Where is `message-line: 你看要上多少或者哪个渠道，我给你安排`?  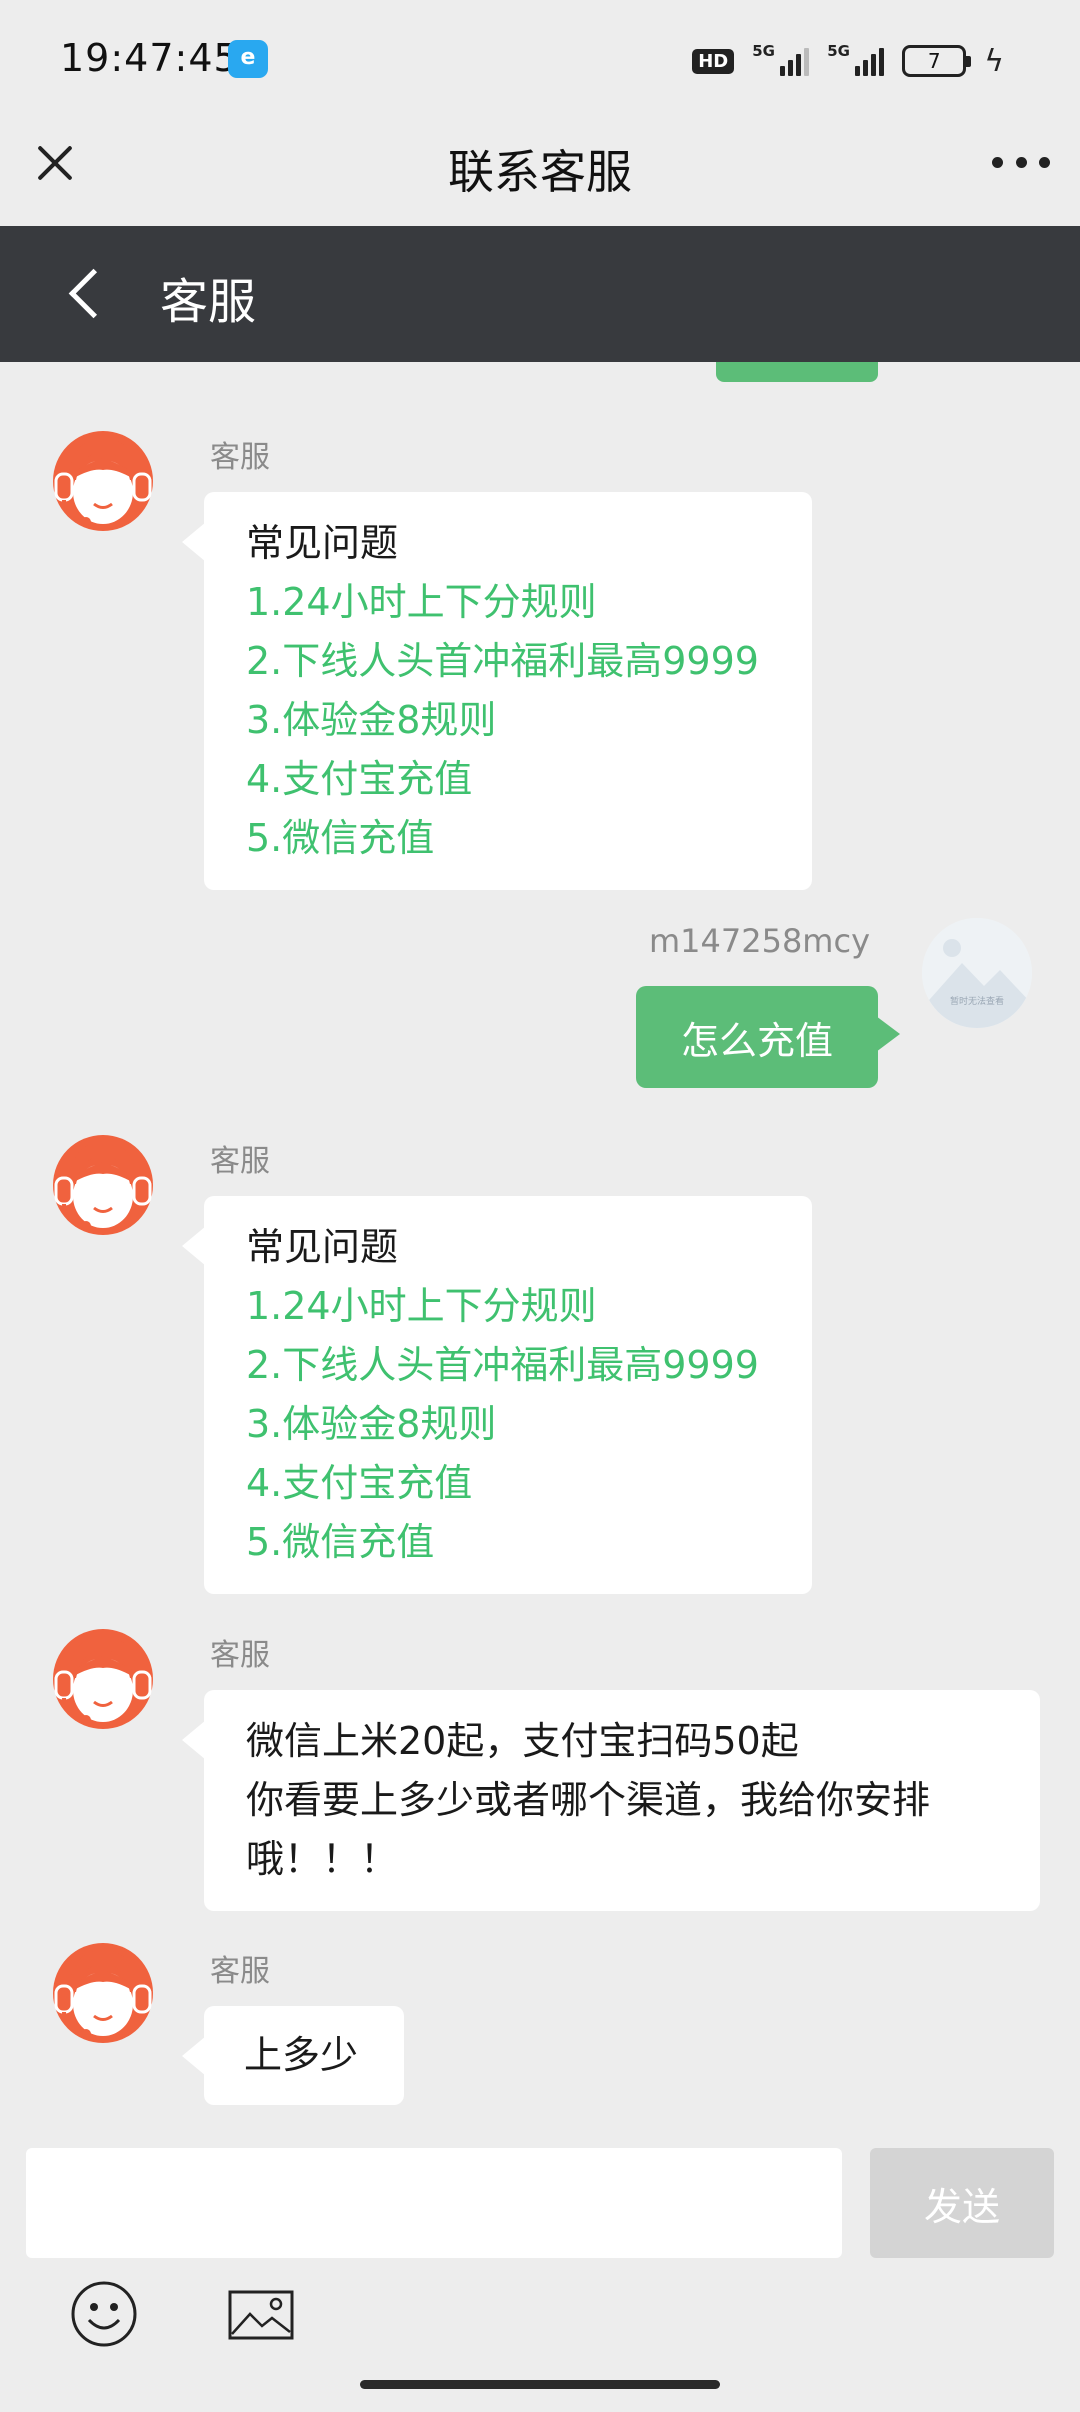
message-line: 你看要上多少或者哪个渠道，我给你安排 is located at coordinates (588, 1800).